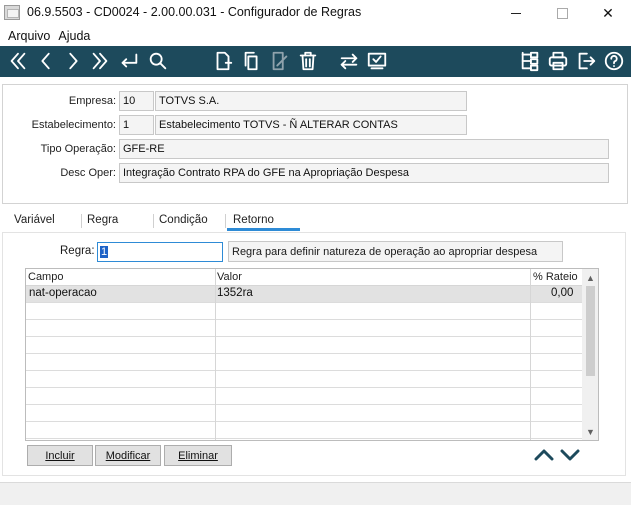  Describe the element at coordinates (136, 125) in the screenshot. I see `estabelecimento-code-field: 1` at that location.